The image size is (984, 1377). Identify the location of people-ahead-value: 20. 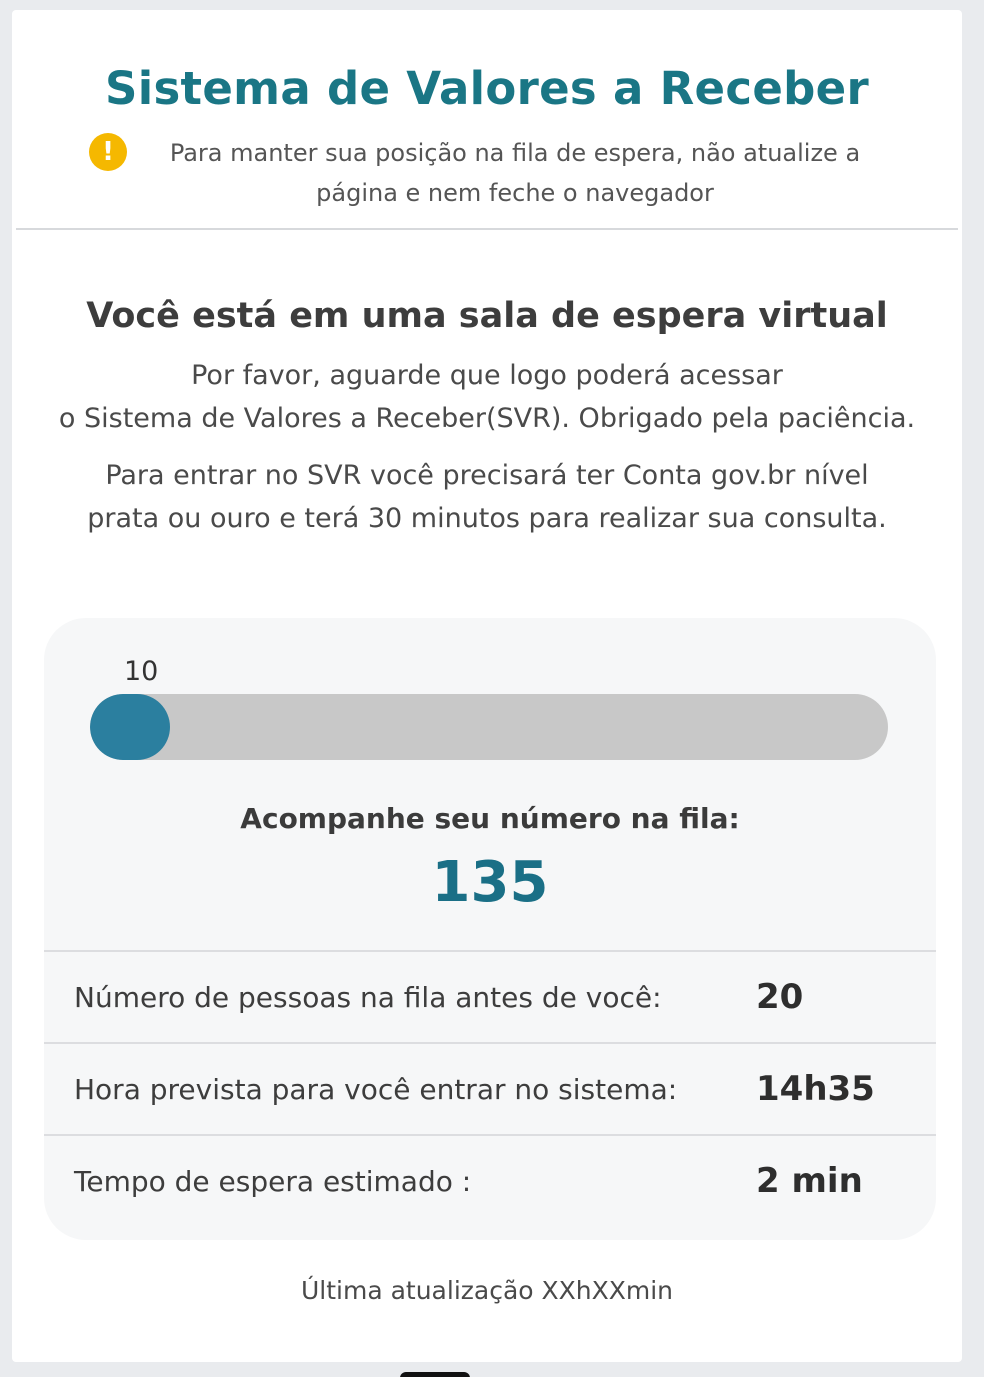
(780, 997).